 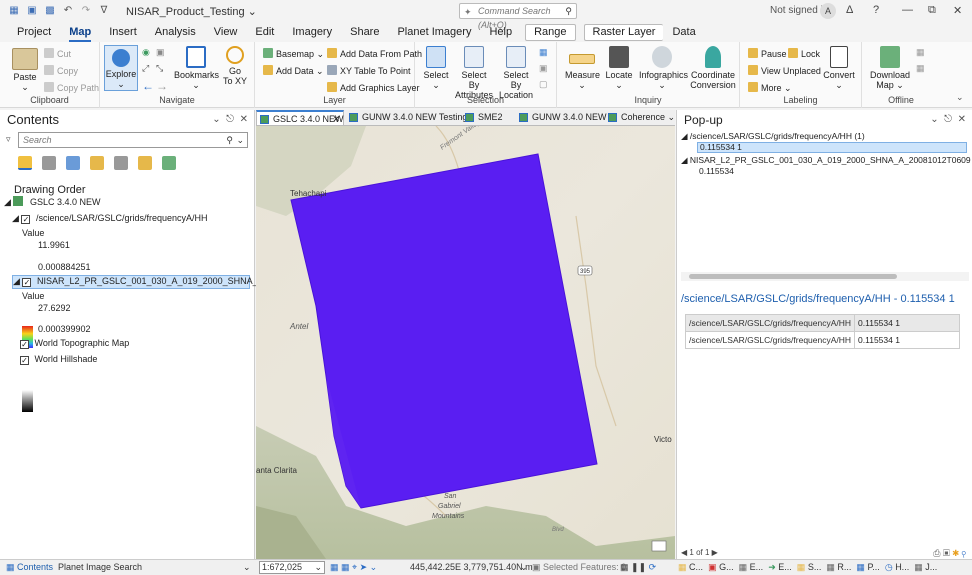 I want to click on bottom-tab-contents: ▦ Contents, so click(x=29, y=567).